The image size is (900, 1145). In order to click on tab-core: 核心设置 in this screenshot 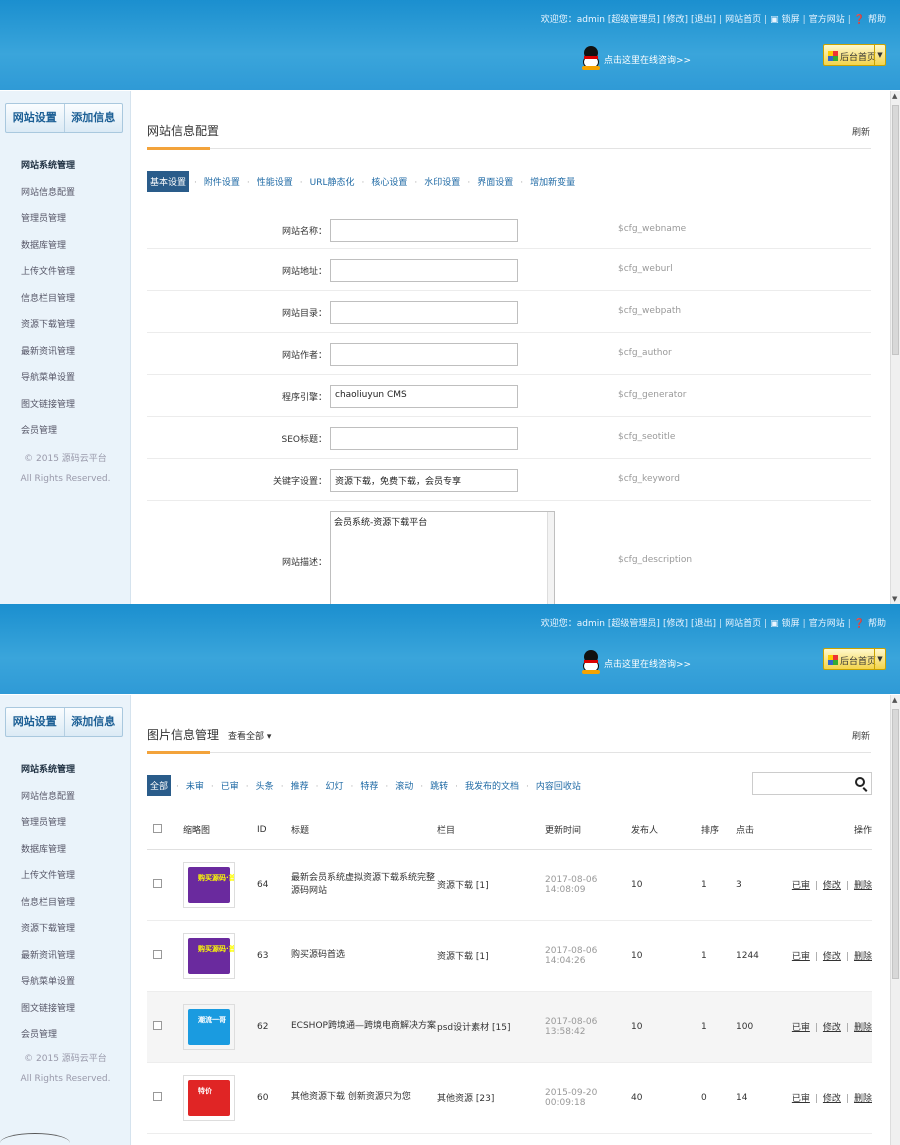, I will do `click(389, 181)`.